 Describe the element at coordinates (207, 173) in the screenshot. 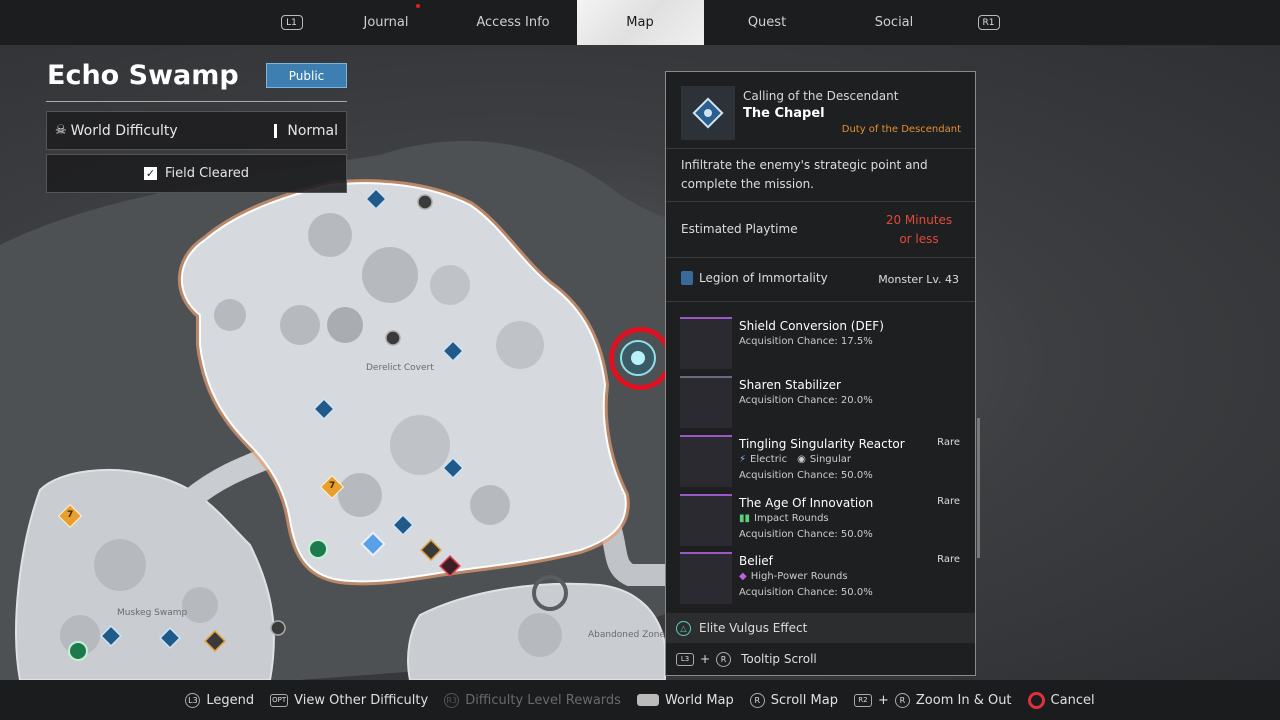

I see `field-status: Field Cleared` at that location.